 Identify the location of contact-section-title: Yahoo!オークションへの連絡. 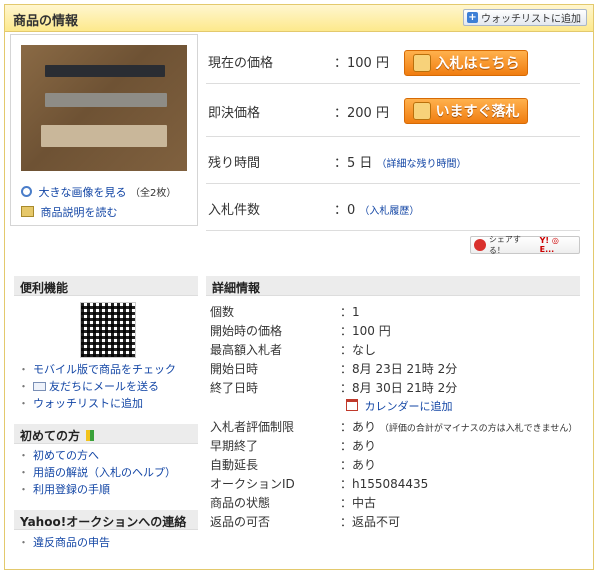
(106, 520).